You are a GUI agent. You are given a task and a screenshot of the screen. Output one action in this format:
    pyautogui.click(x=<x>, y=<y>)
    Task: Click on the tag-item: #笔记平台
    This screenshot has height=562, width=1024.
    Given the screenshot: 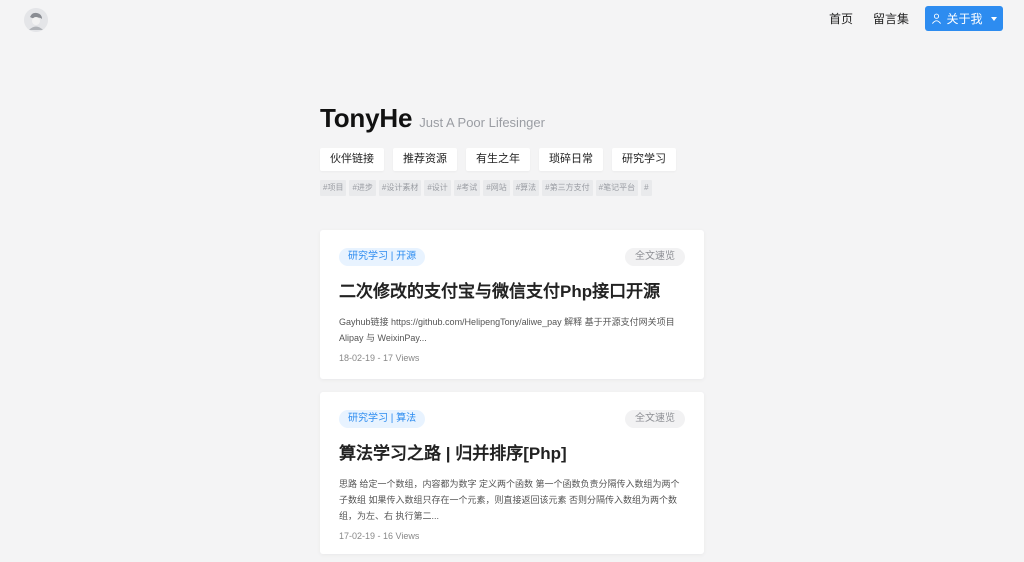 What is the action you would take?
    pyautogui.click(x=617, y=188)
    